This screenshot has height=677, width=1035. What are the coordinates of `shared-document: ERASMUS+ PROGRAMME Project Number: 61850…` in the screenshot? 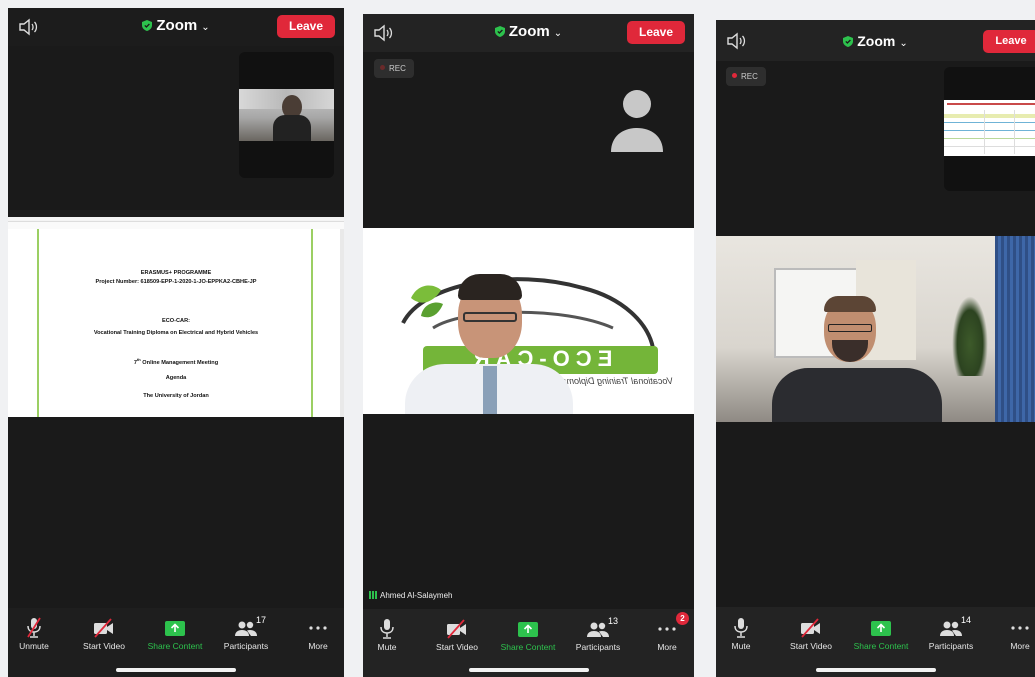 It's located at (176, 317).